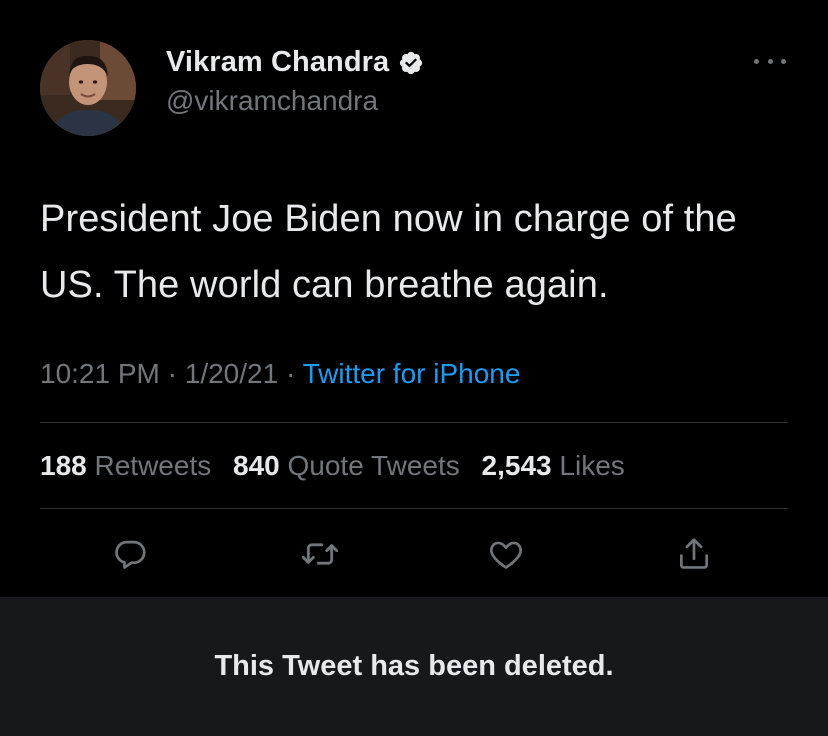  What do you see at coordinates (411, 63) in the screenshot?
I see `verified-badge-icon` at bounding box center [411, 63].